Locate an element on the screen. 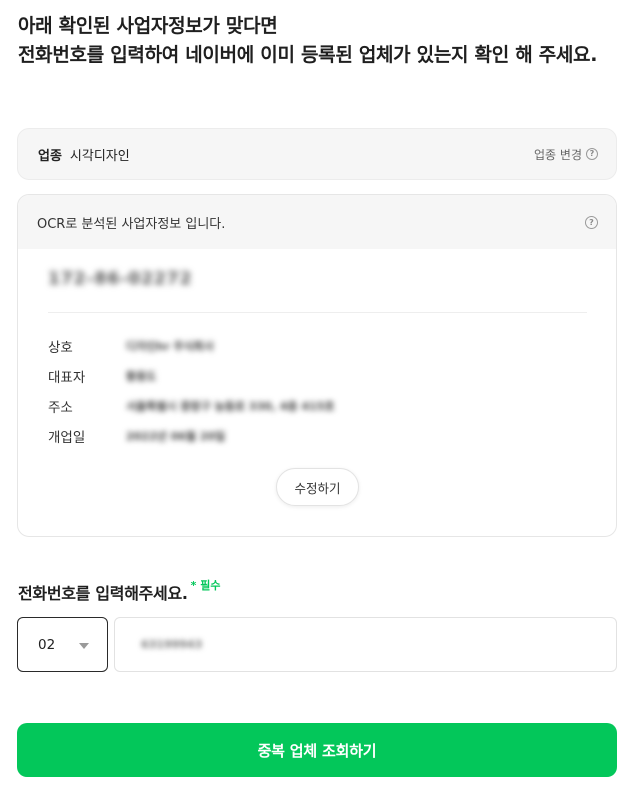 The width and height of the screenshot is (635, 791). info-value: 서울특별시 중랑구 능동로 330, 4층 415호 is located at coordinates (230, 406).